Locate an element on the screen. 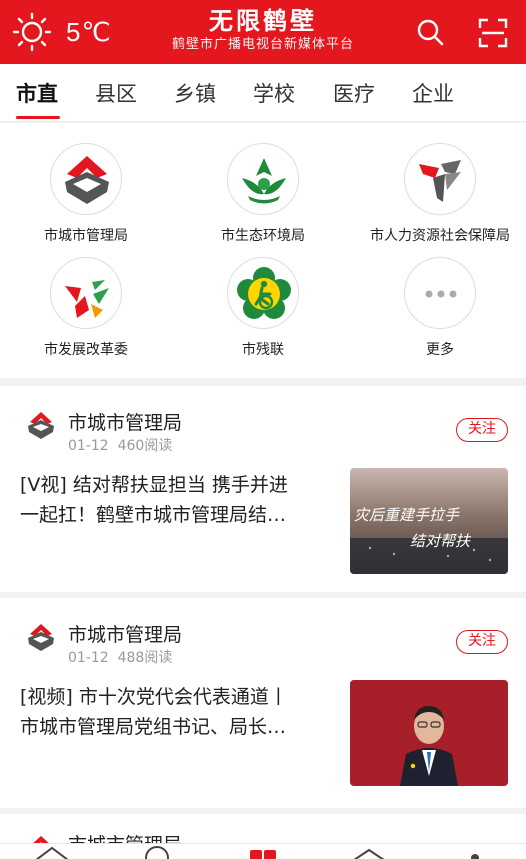 The image size is (526, 859). org-name: 市发展改革委 is located at coordinates (86, 350).